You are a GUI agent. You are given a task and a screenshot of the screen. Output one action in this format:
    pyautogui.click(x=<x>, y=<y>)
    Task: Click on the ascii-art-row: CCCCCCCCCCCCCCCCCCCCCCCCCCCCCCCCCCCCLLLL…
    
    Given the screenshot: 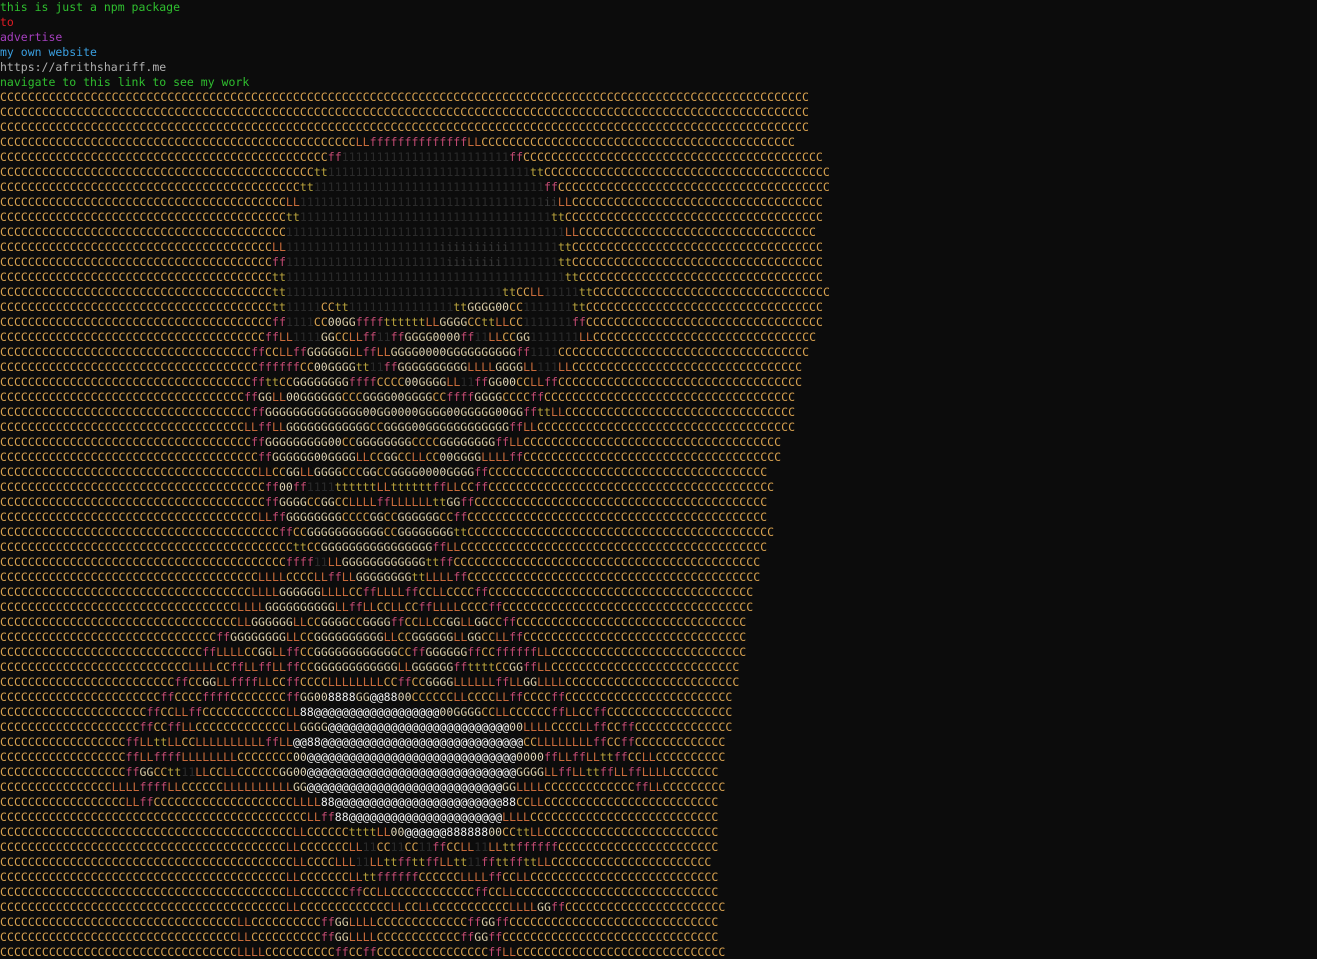 What is the action you would take?
    pyautogui.click(x=377, y=592)
    